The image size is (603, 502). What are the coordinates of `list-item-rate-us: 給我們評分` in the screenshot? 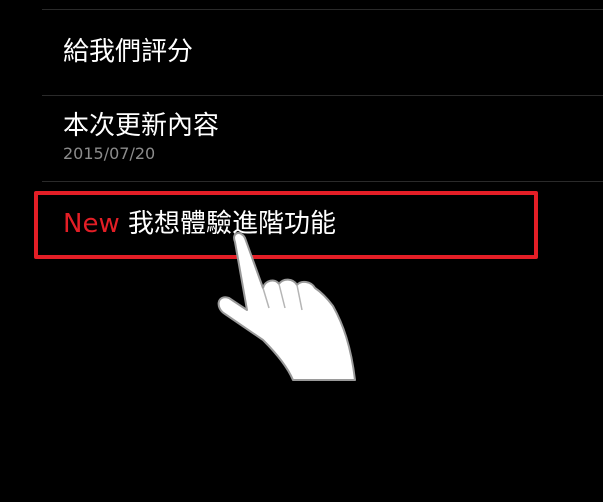 It's located at (333, 52).